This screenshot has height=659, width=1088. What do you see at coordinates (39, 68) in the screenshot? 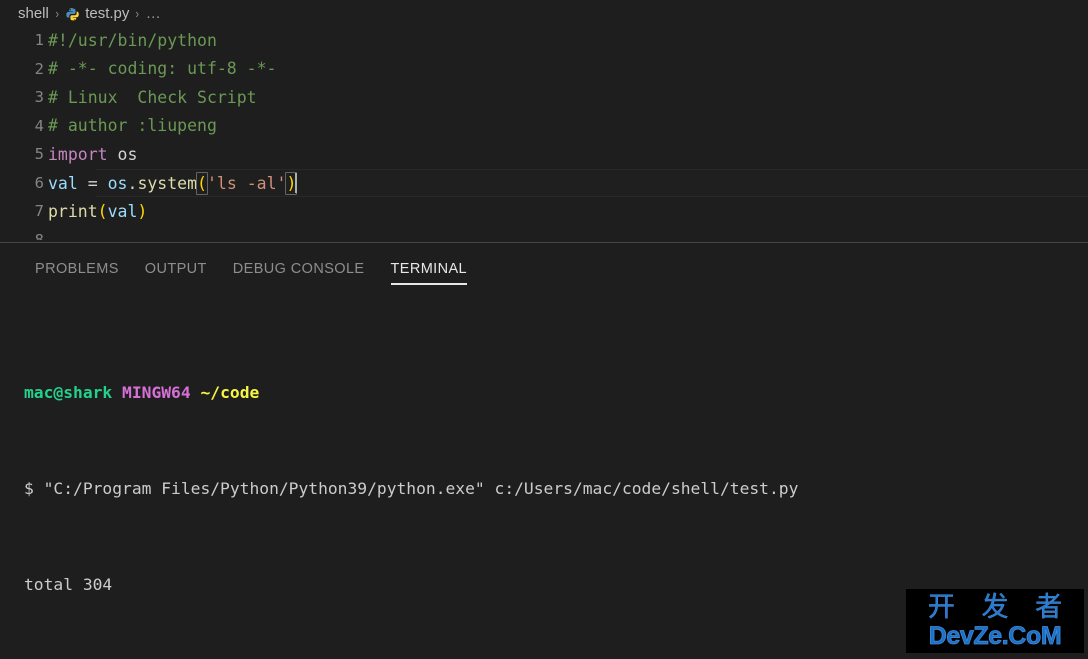
I see `line-number: 2` at bounding box center [39, 68].